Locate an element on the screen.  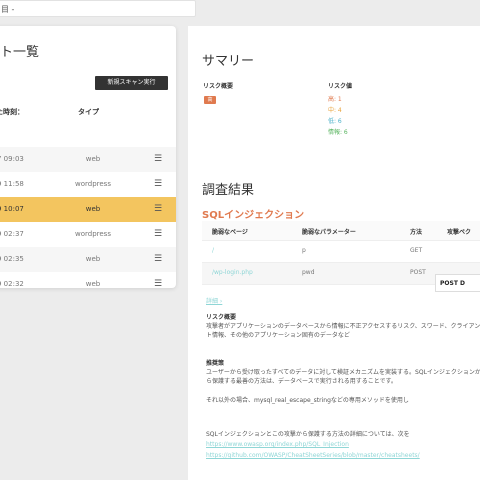
detail-toggle-link: 詳細 › is located at coordinates (214, 300).